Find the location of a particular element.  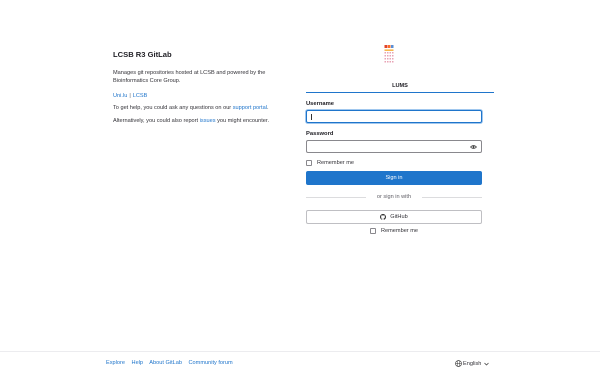

github-button: GitHub is located at coordinates (394, 217).